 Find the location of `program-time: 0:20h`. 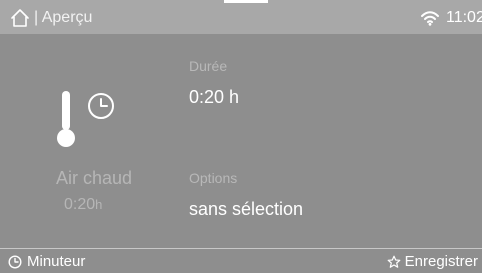

program-time: 0:20h is located at coordinates (83, 205).